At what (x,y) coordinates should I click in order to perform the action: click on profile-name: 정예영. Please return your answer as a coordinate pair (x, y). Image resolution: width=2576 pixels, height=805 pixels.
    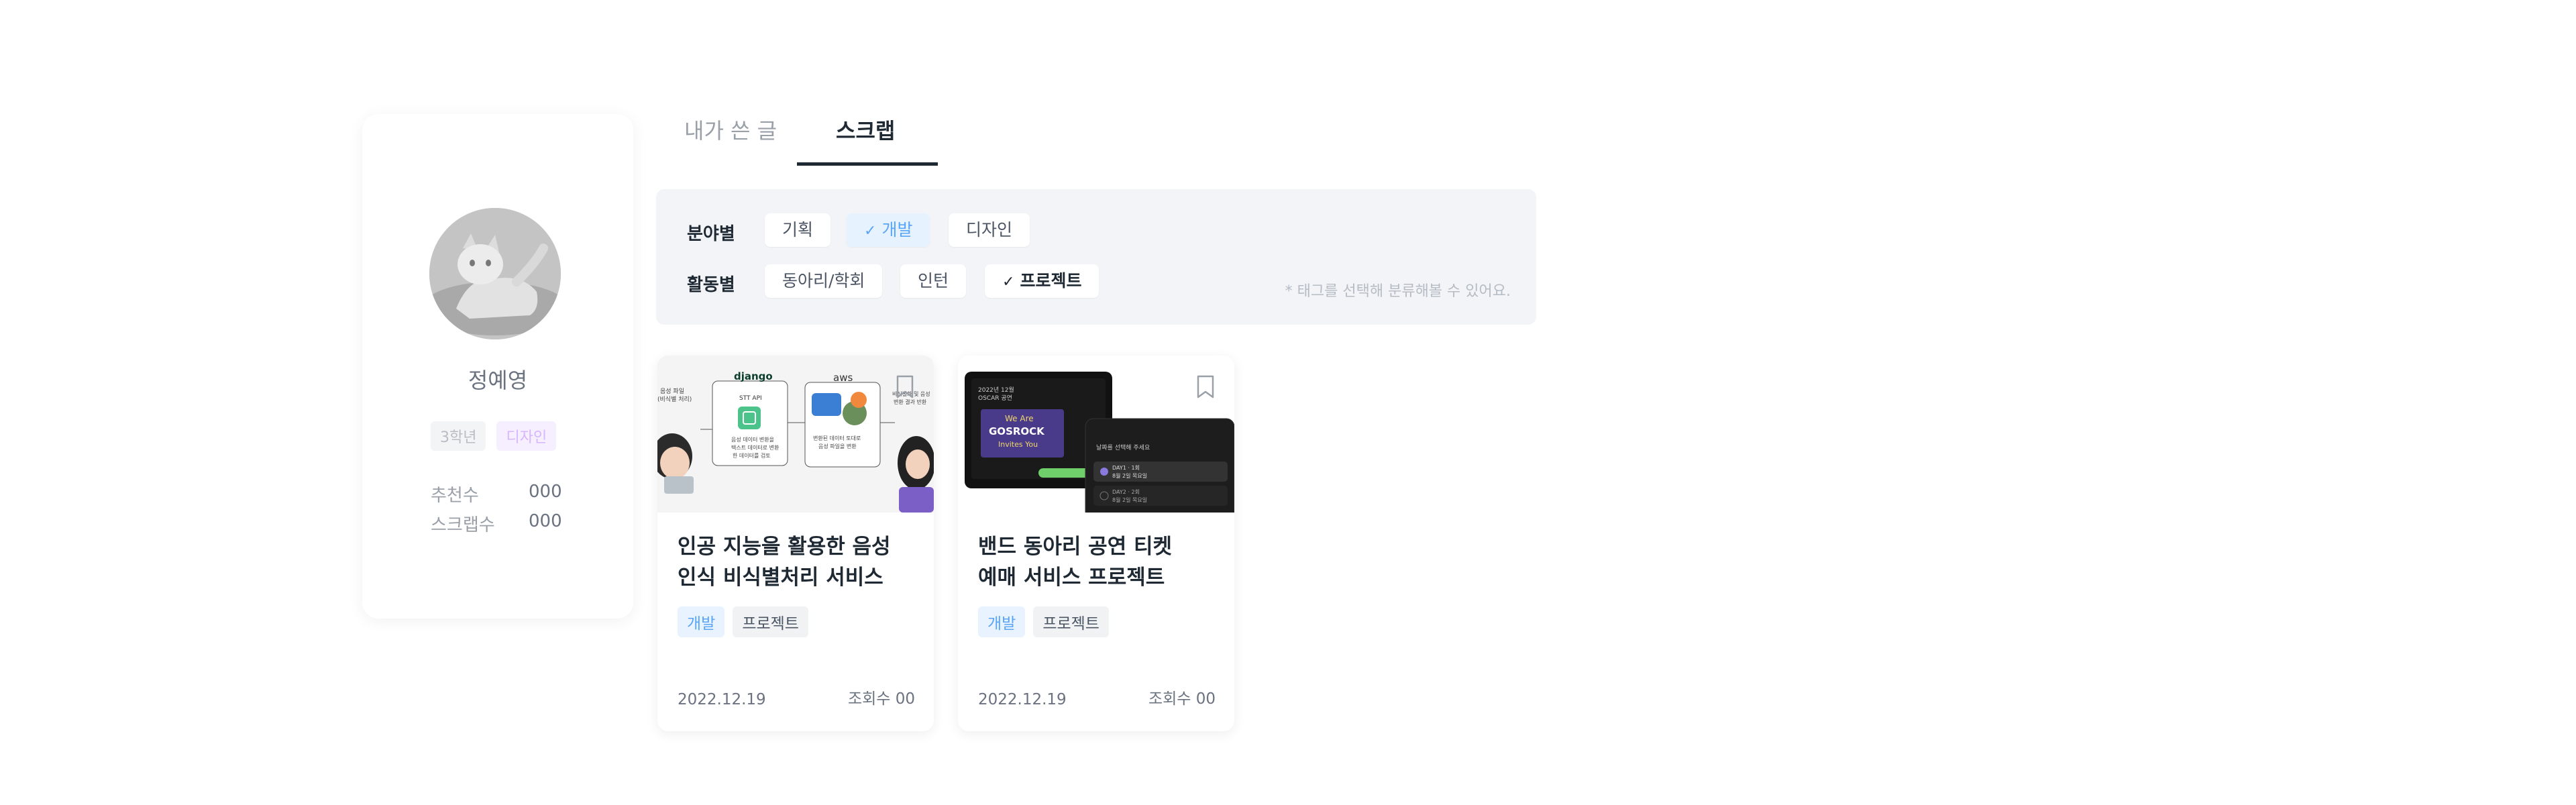
    Looking at the image, I should click on (498, 380).